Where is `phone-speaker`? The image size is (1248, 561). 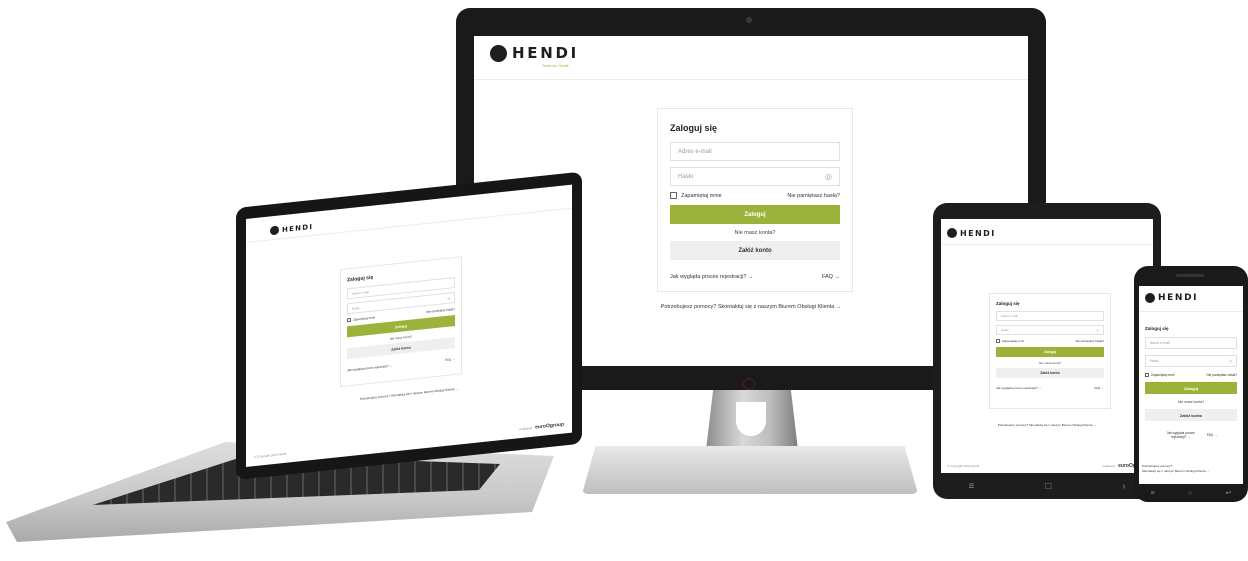 phone-speaker is located at coordinates (1190, 275).